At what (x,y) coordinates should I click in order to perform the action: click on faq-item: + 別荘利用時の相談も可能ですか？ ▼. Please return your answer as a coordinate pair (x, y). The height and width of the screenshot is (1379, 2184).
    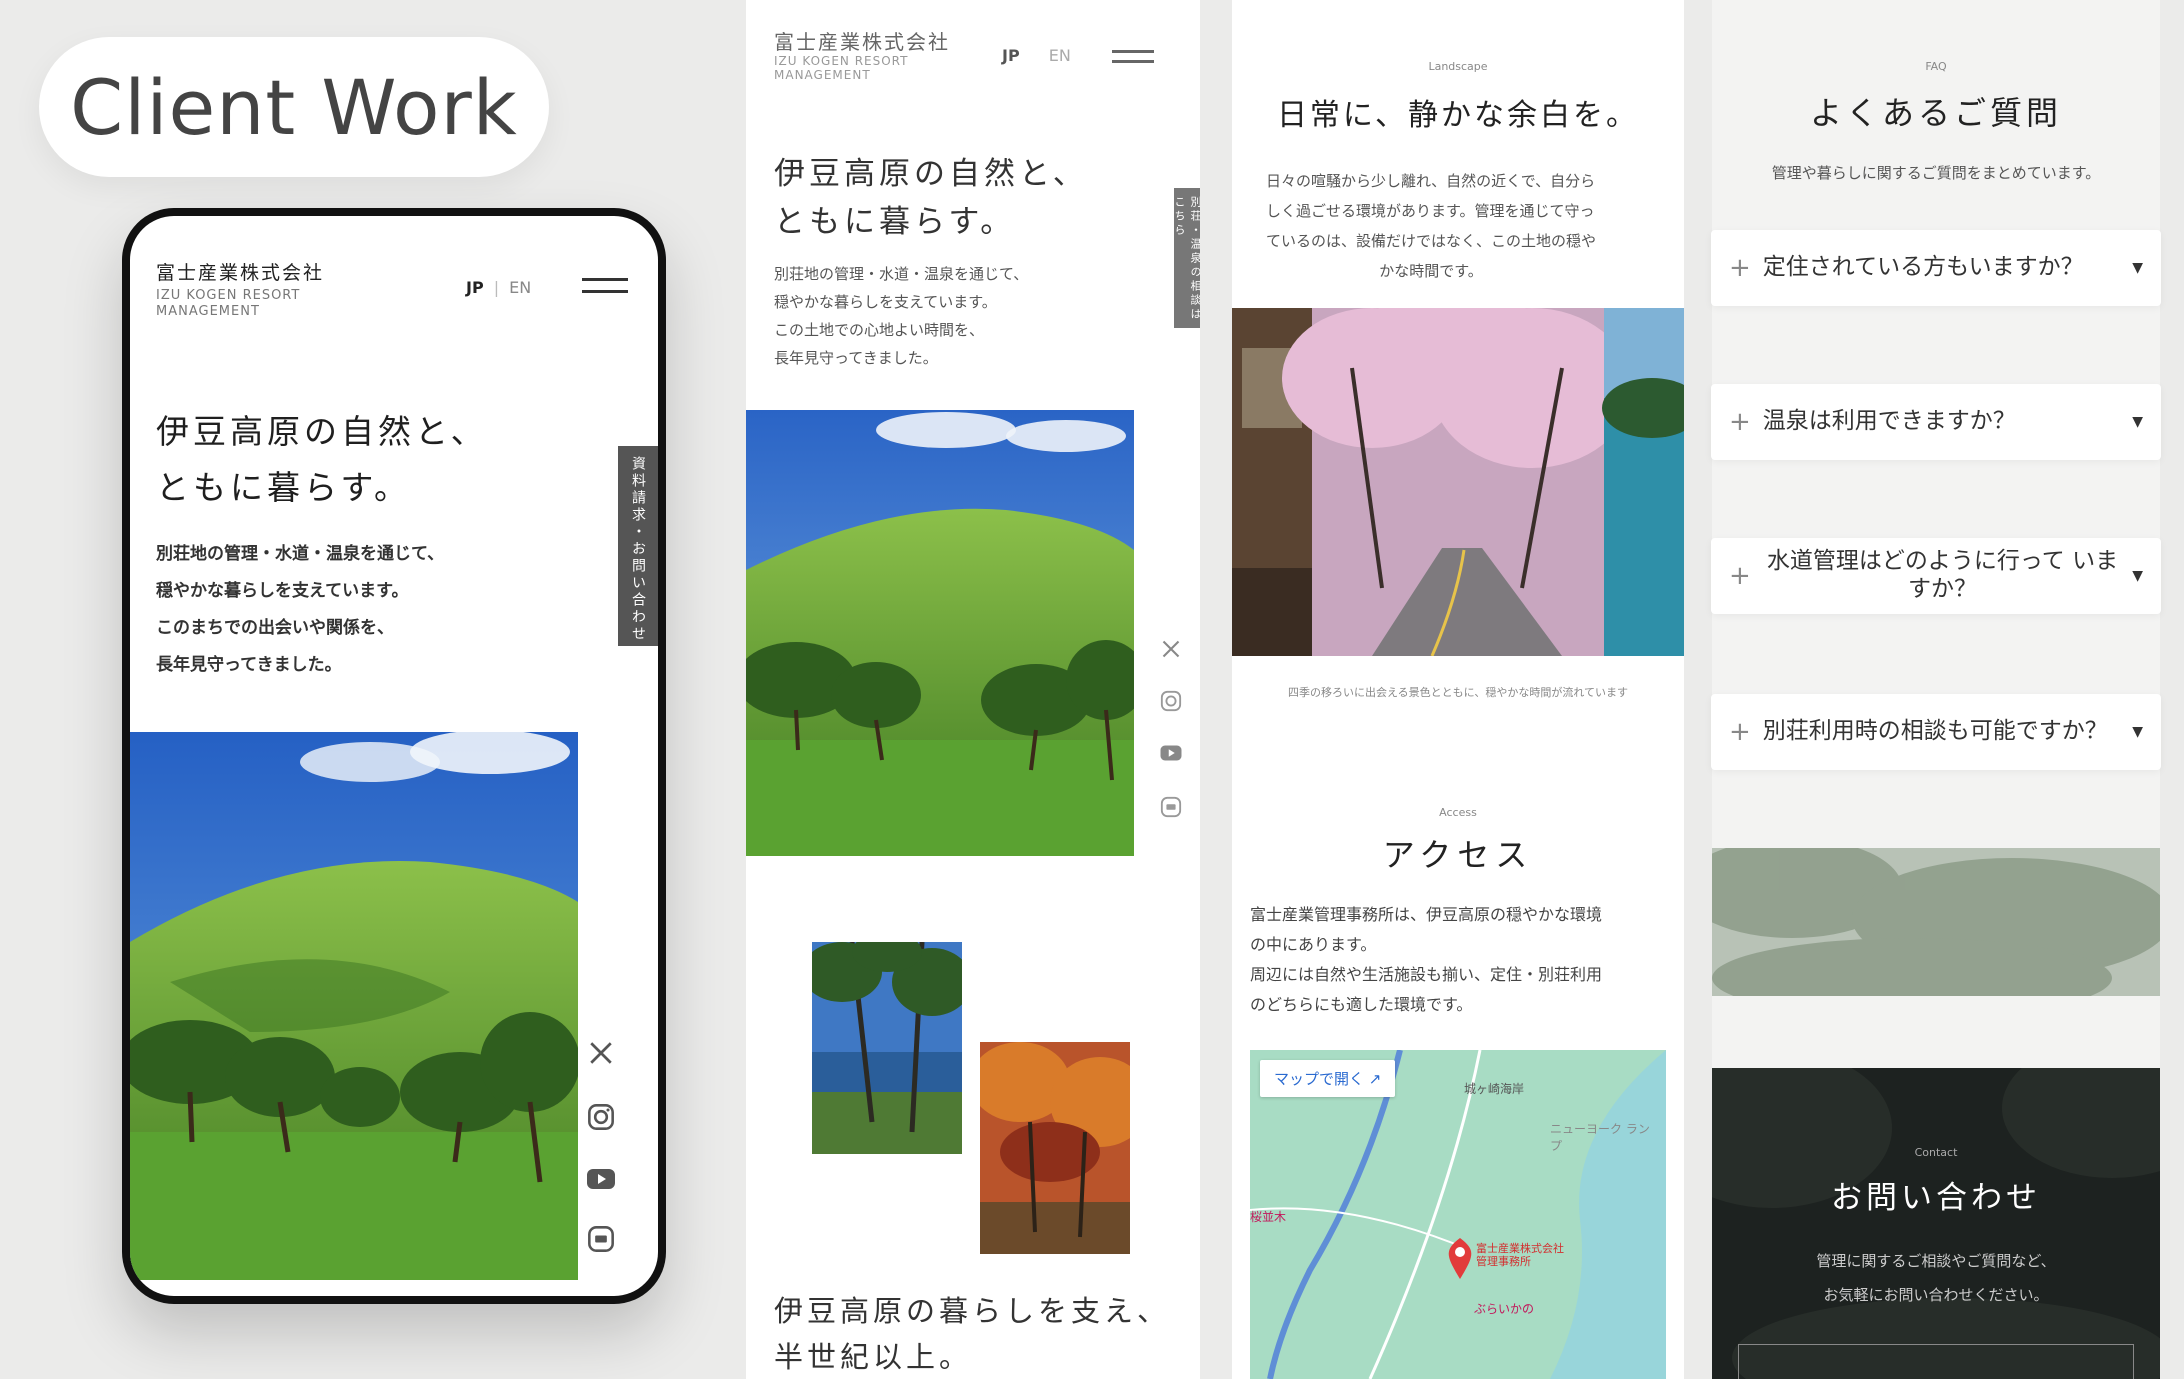
    Looking at the image, I should click on (1936, 732).